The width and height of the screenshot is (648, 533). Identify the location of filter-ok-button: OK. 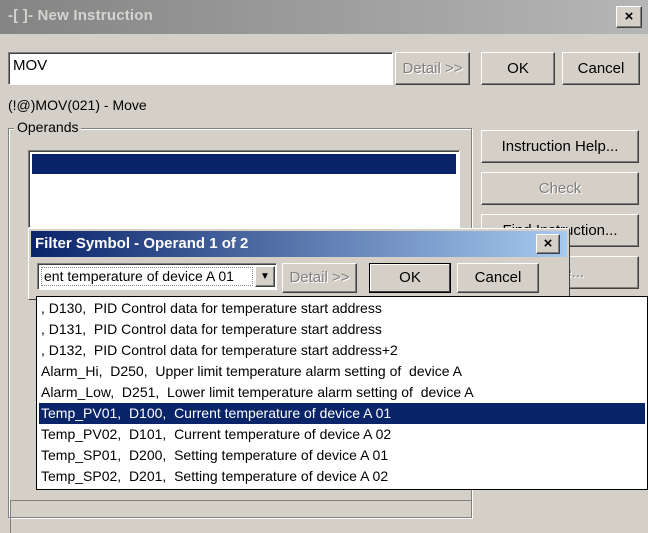
(410, 278).